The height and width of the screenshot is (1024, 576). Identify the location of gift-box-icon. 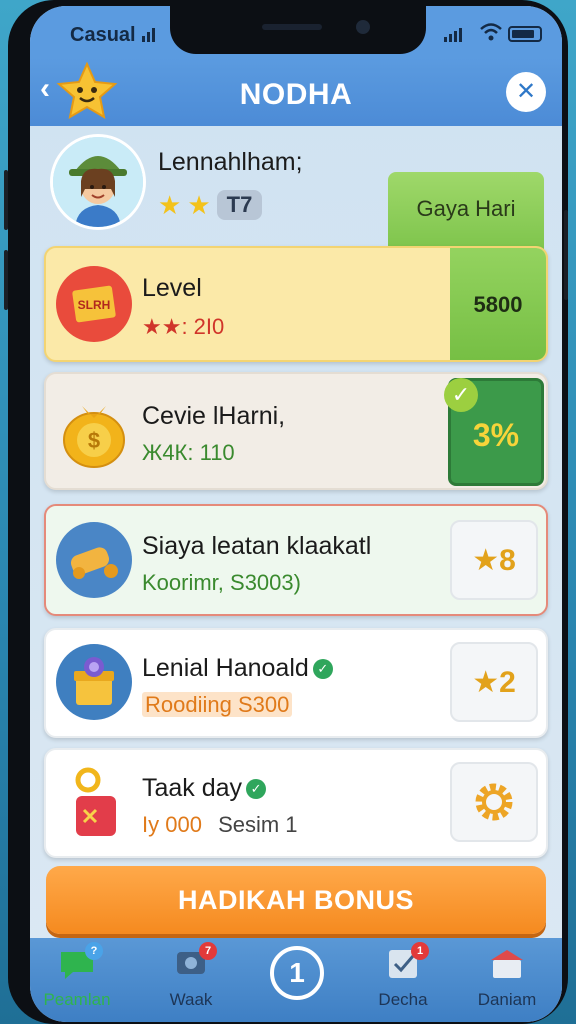
(94, 682).